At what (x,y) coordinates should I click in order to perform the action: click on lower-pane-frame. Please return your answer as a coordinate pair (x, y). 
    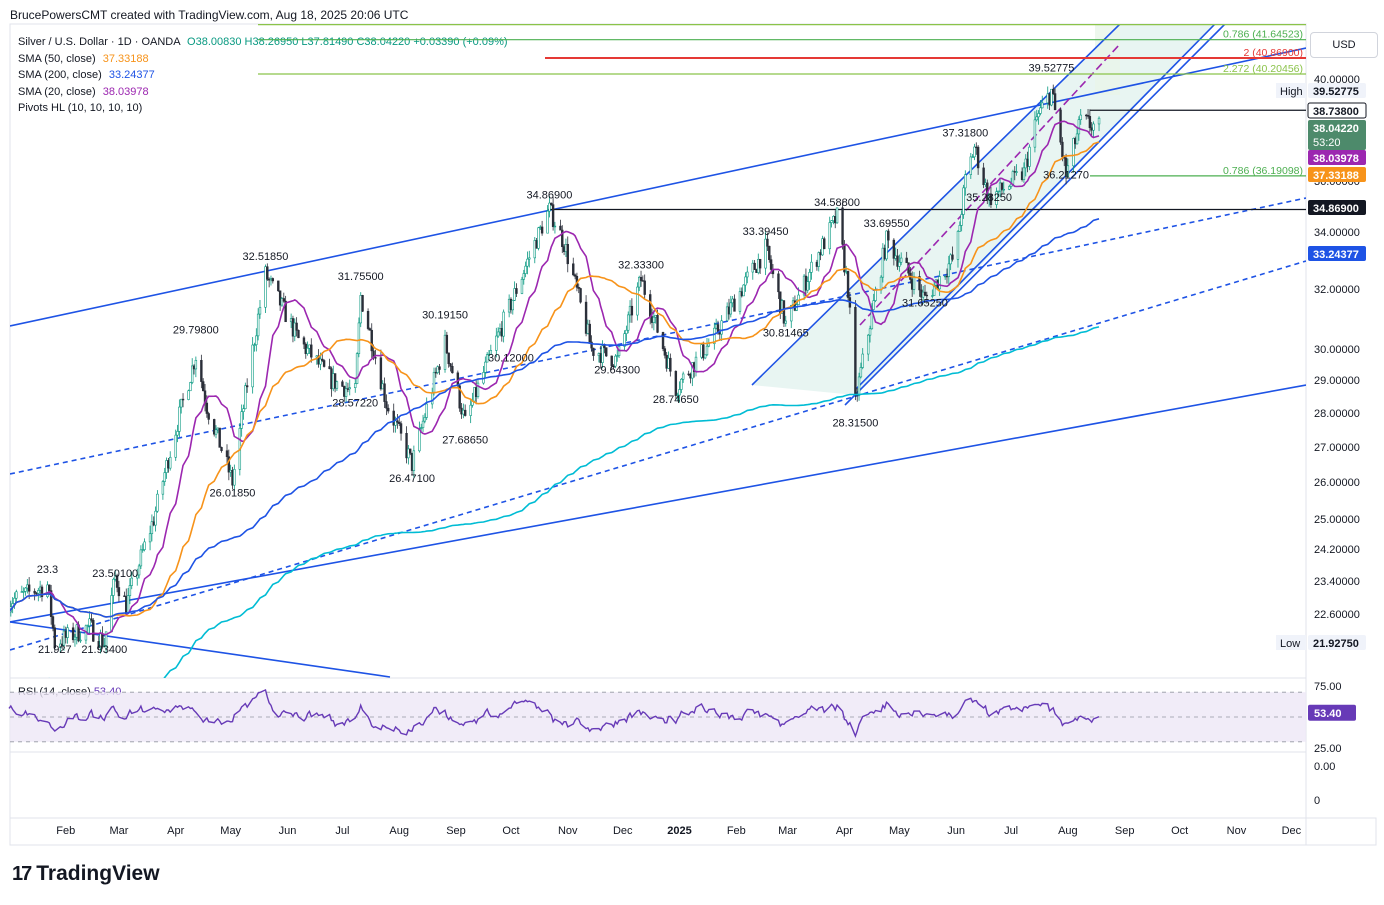
    Looking at the image, I should click on (658, 785).